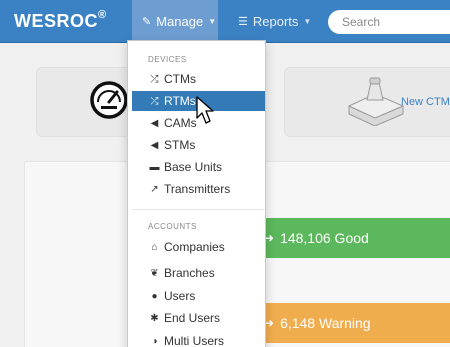  Describe the element at coordinates (198, 209) in the screenshot. I see `menu-divider` at that location.